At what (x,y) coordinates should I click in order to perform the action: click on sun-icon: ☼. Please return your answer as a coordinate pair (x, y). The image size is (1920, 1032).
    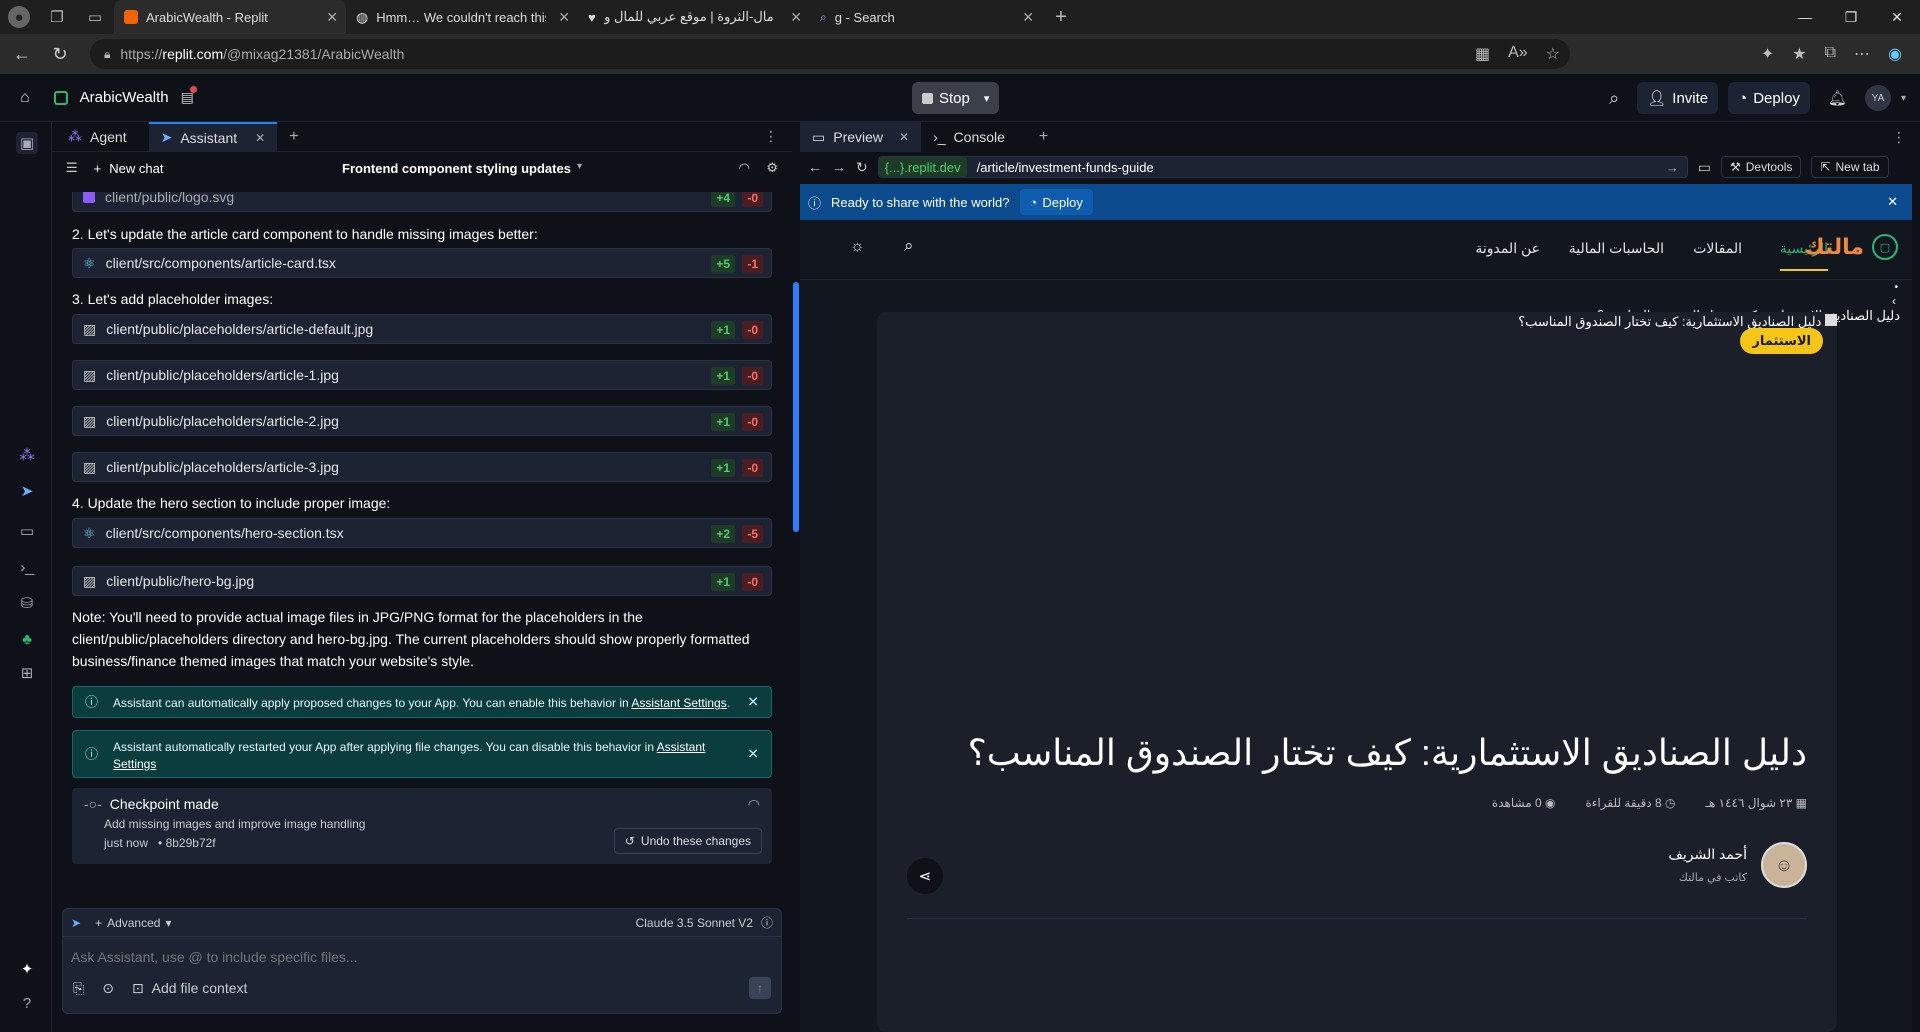
    Looking at the image, I should click on (857, 247).